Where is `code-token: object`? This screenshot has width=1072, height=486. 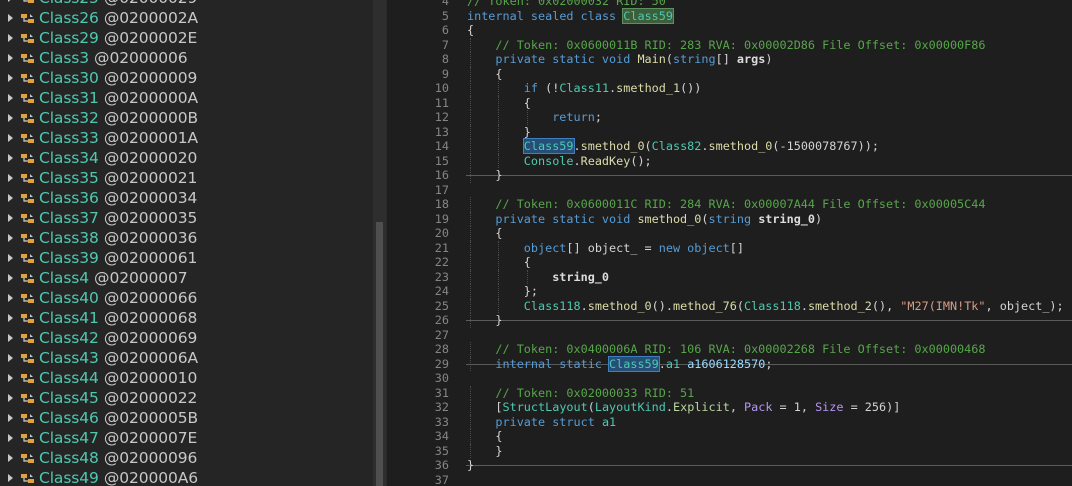 code-token: object is located at coordinates (545, 248).